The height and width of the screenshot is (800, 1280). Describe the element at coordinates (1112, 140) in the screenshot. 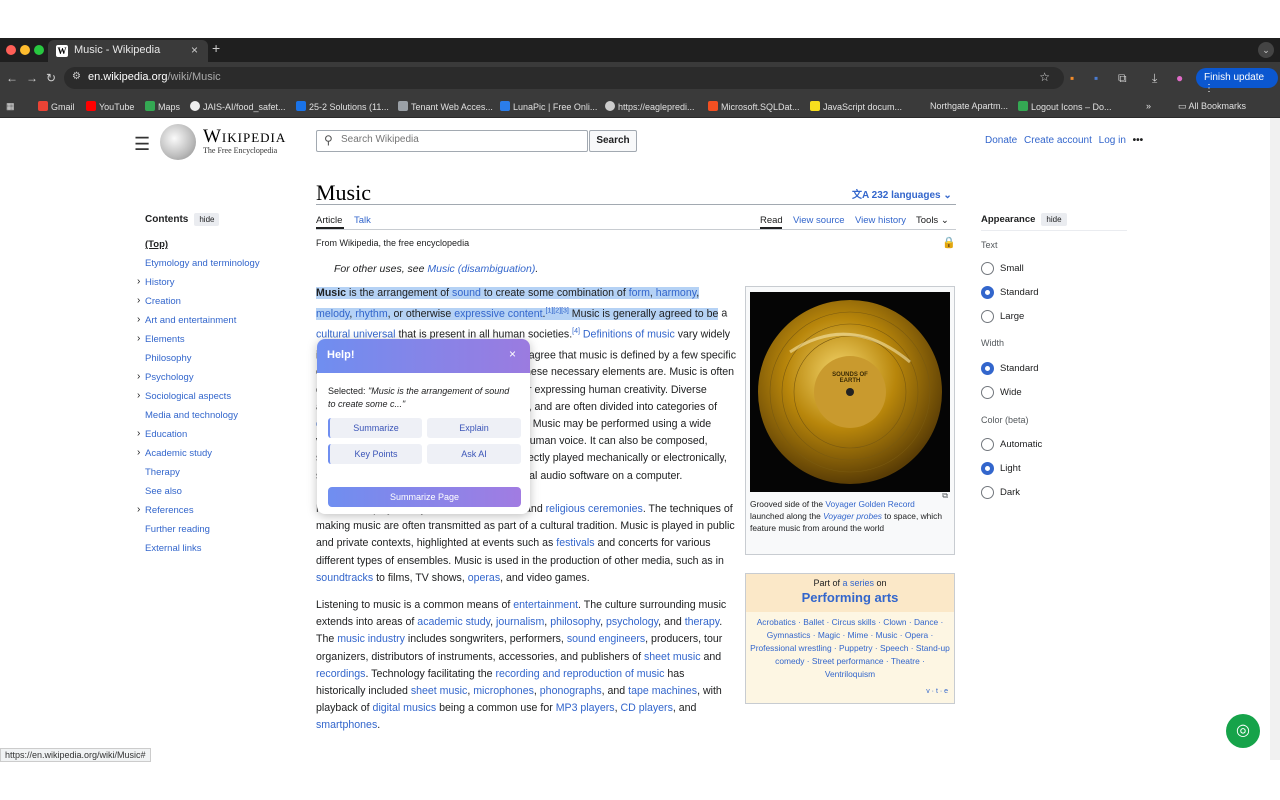

I see `login-link: Log in` at that location.